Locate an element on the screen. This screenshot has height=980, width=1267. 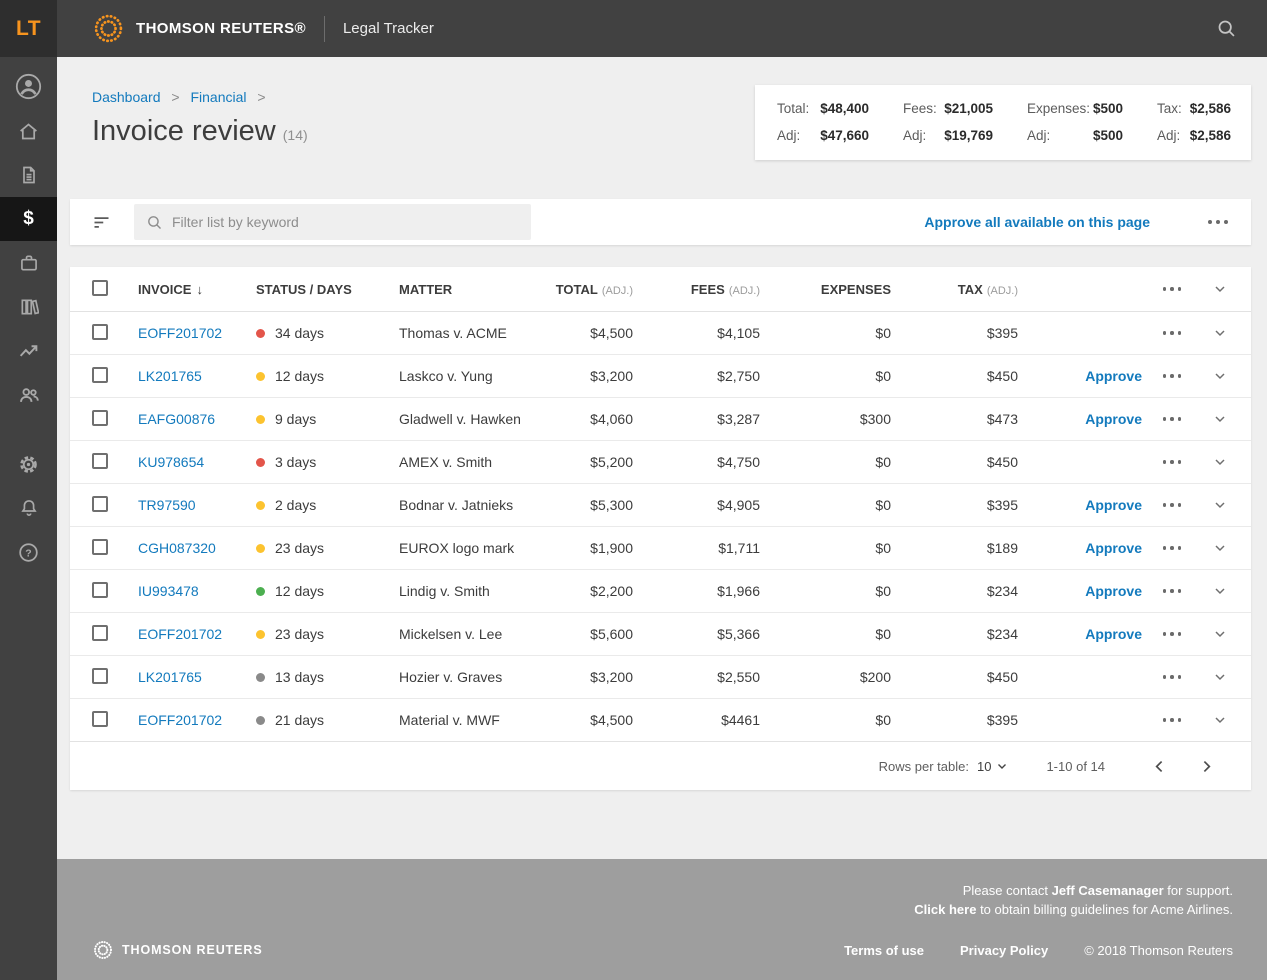
fees-value: $2,750 is located at coordinates (738, 376).